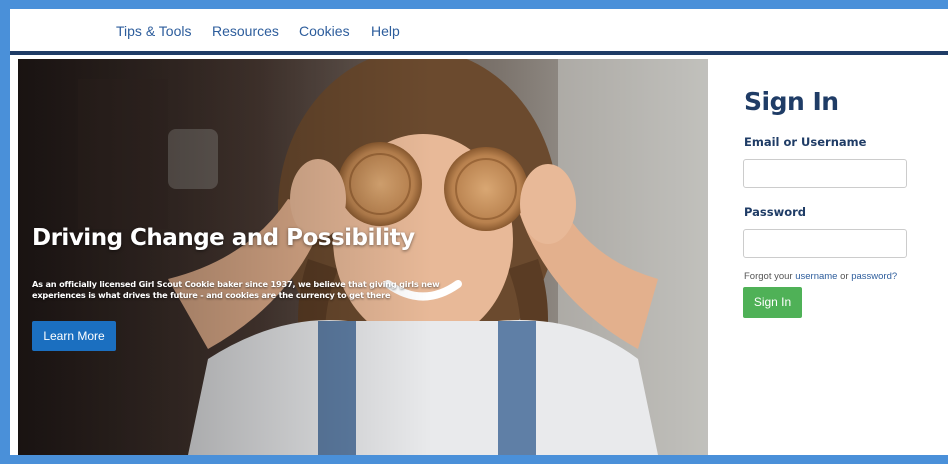 The width and height of the screenshot is (948, 464). Describe the element at coordinates (791, 101) in the screenshot. I see `signin-title: Sign In` at that location.